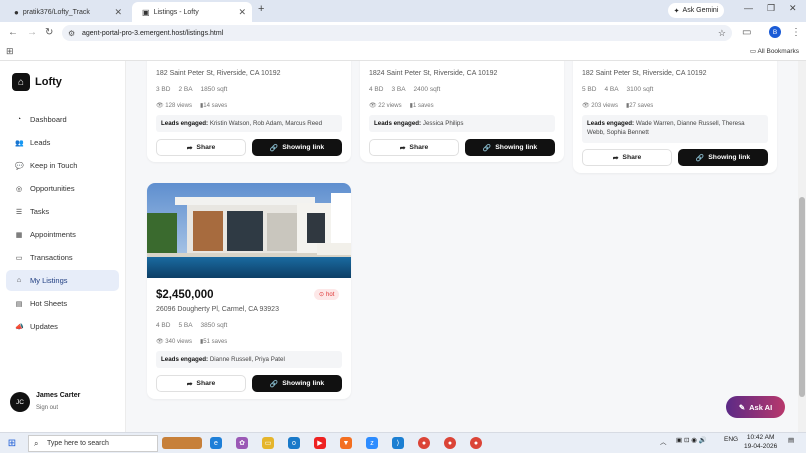 The height and width of the screenshot is (453, 806). I want to click on sidebar-item-hot-sheets: ▤ Hot Sheets, so click(62, 303).